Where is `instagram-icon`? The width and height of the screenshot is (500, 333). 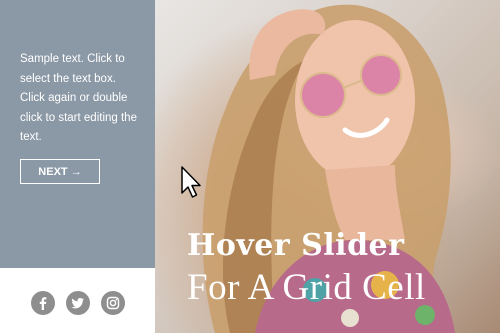
instagram-icon is located at coordinates (112, 302).